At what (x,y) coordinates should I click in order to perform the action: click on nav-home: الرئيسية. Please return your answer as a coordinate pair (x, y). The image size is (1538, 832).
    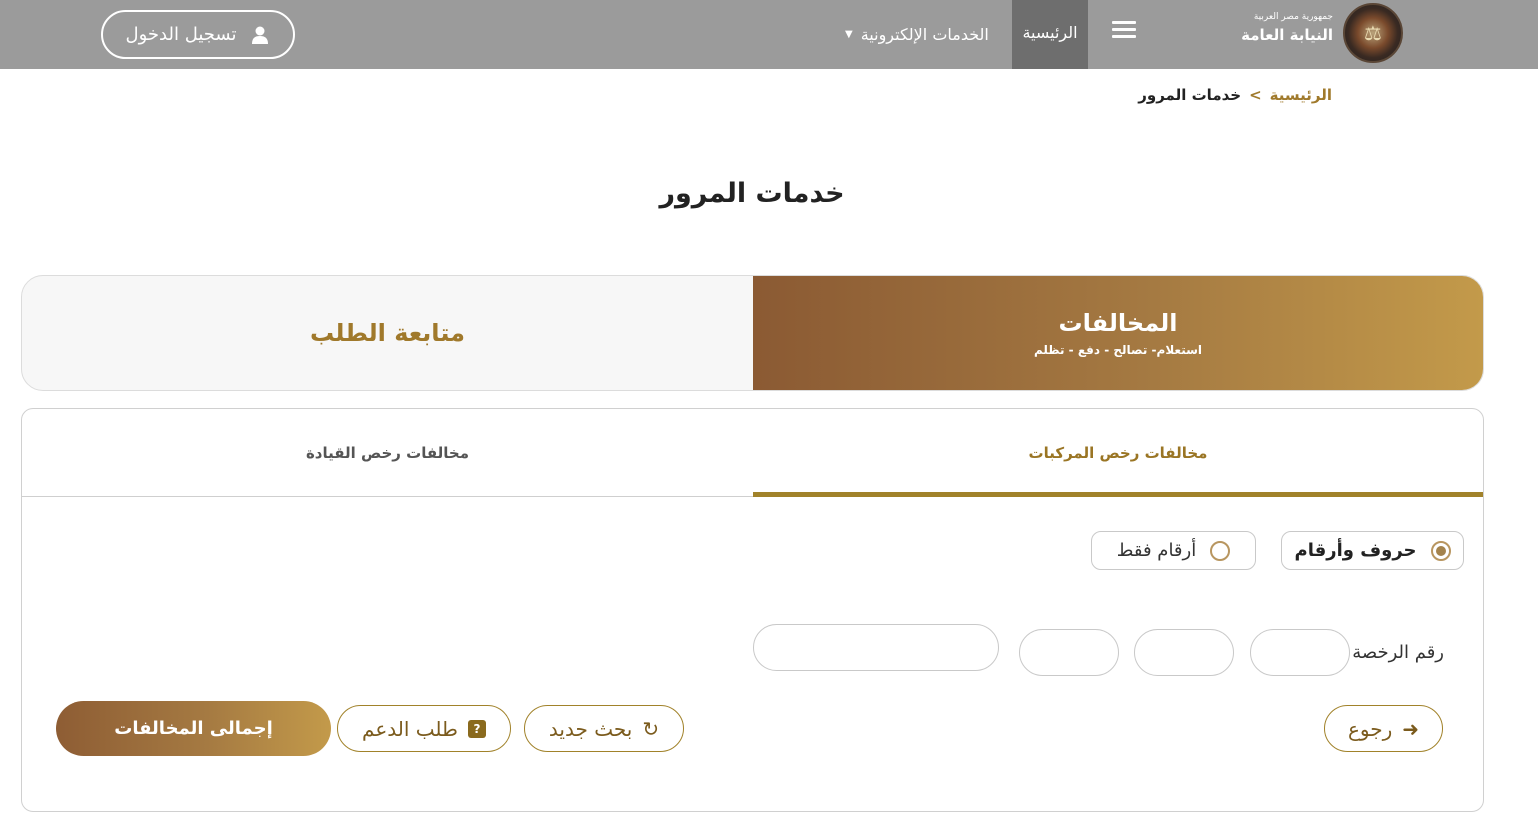
    Looking at the image, I should click on (1050, 34).